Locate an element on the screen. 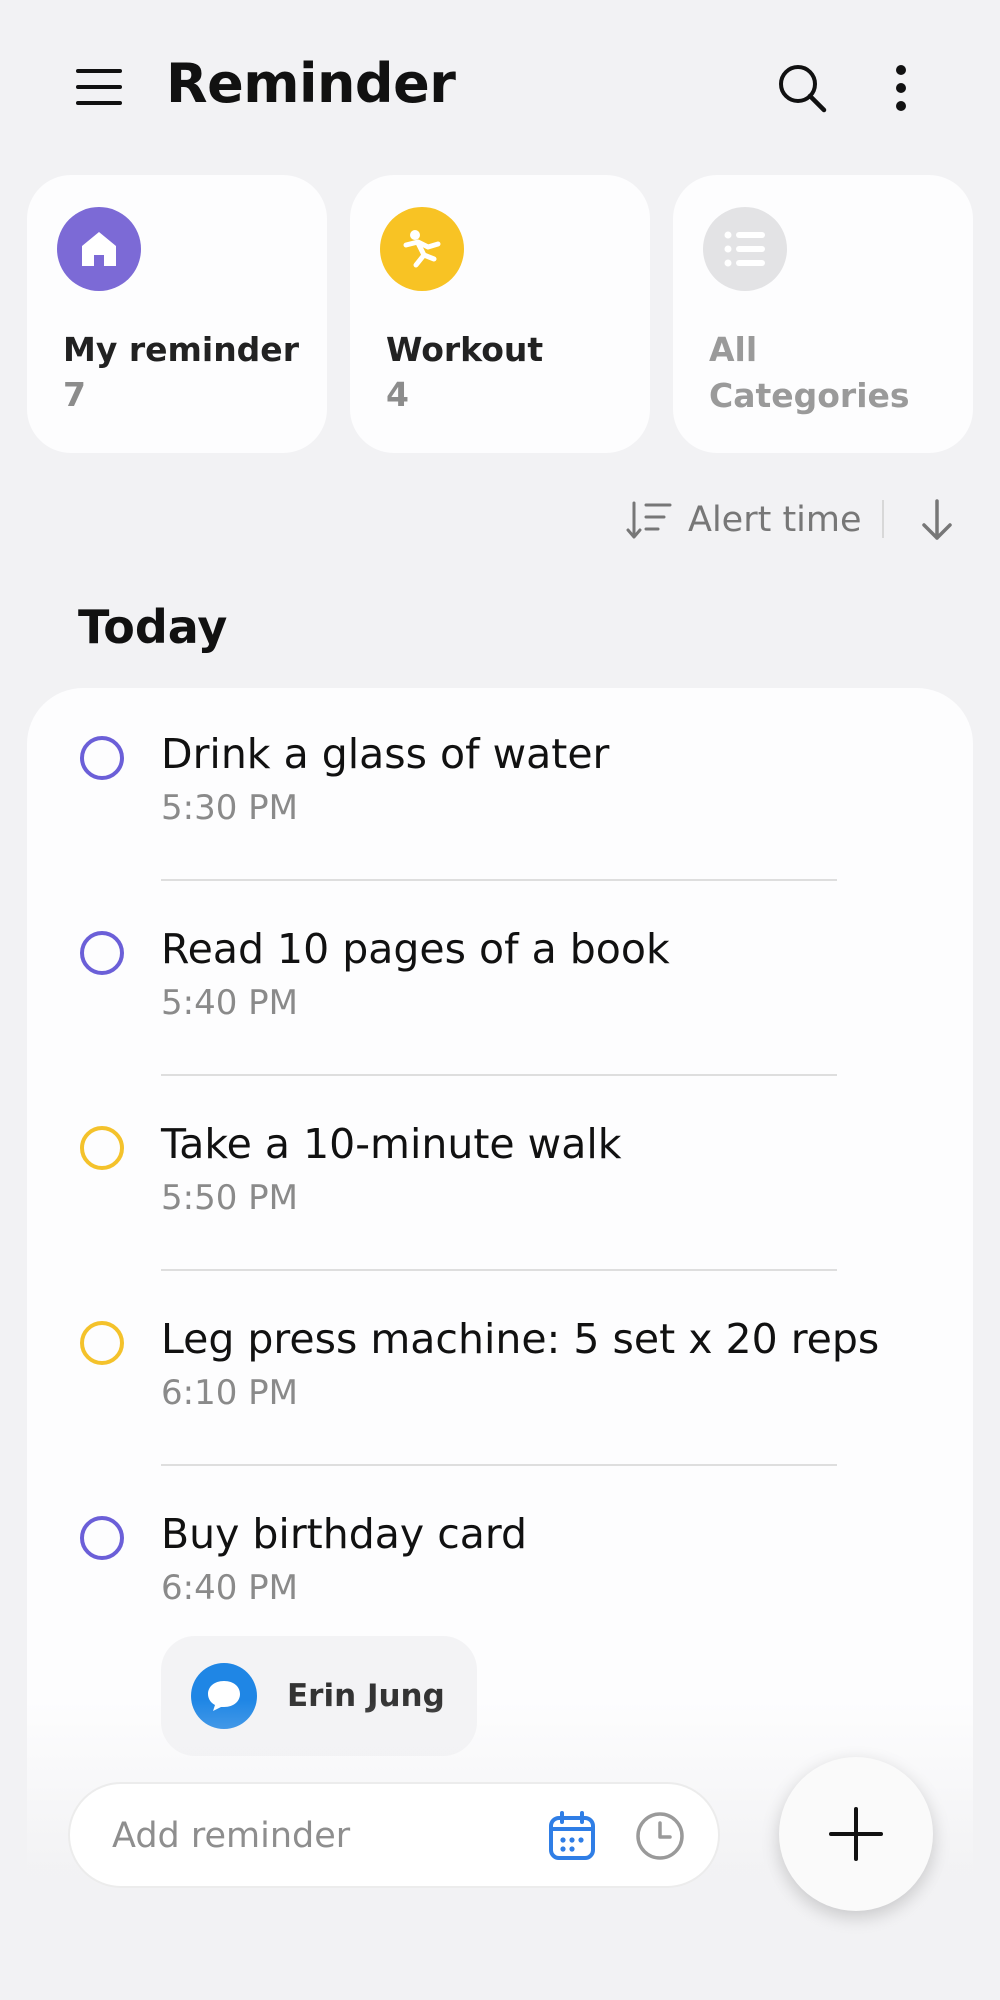  clock-icon is located at coordinates (660, 1836).